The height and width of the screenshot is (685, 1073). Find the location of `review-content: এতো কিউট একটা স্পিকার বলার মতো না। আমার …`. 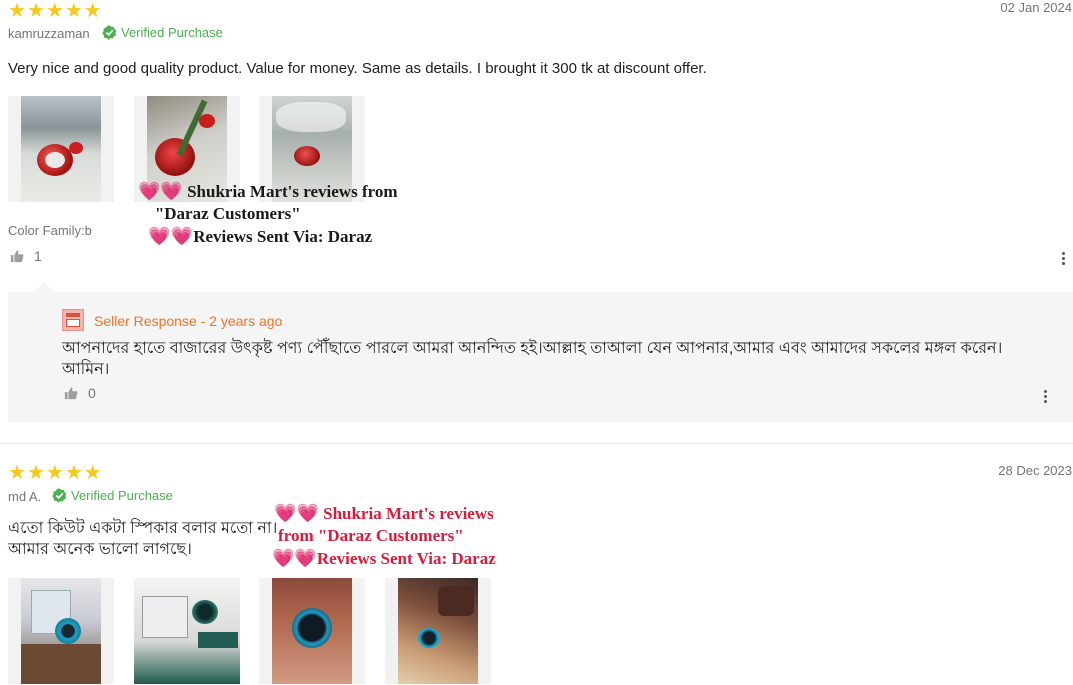

review-content: এতো কিউট একটা স্পিকার বলার মতো না। আমার … is located at coordinates (142, 539).